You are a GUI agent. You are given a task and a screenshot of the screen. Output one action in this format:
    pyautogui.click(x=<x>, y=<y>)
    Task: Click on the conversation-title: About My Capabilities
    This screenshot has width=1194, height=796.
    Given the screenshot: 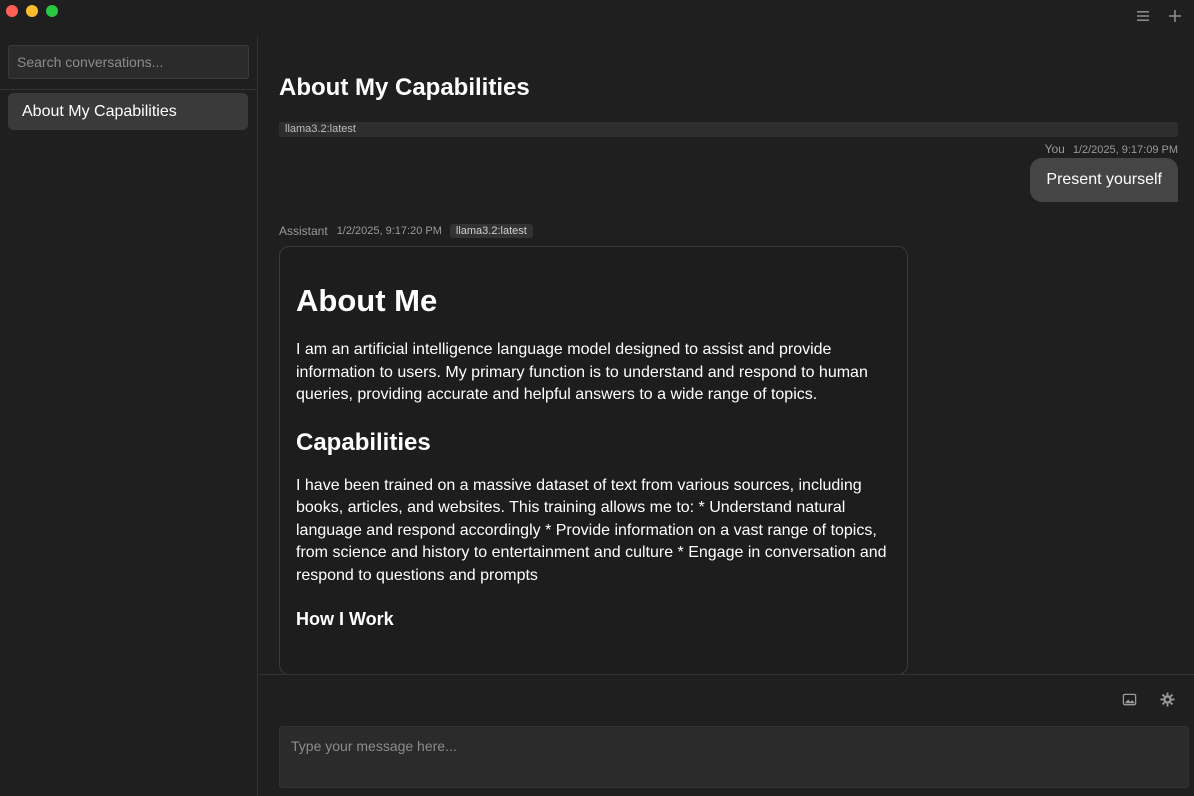 What is the action you would take?
    pyautogui.click(x=404, y=87)
    